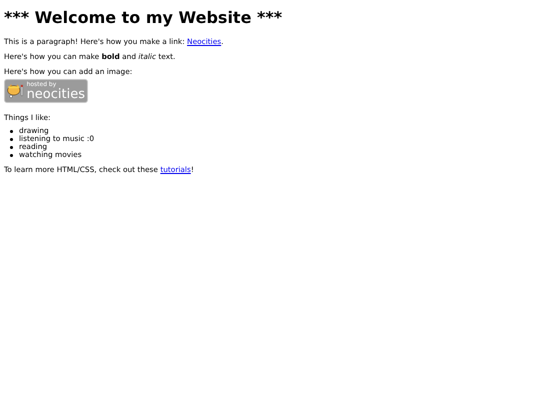 This screenshot has width=540, height=405. Describe the element at coordinates (144, 18) in the screenshot. I see `page-heading: *** Welcome to my Website ***` at that location.